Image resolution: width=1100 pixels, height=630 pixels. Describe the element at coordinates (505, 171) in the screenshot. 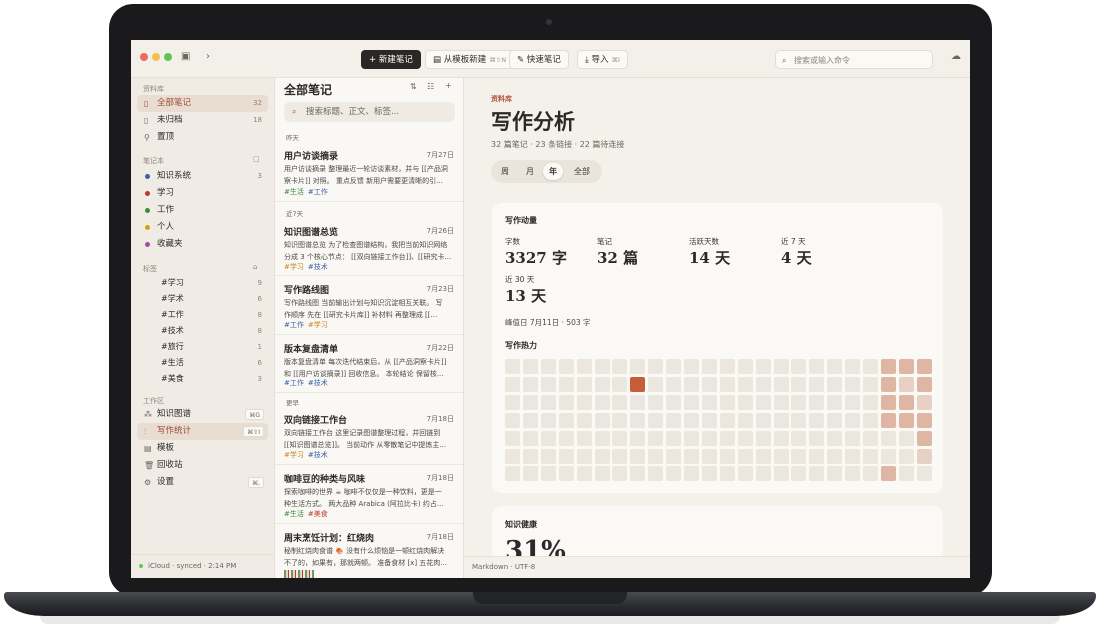

I see `segment-week: 周` at that location.